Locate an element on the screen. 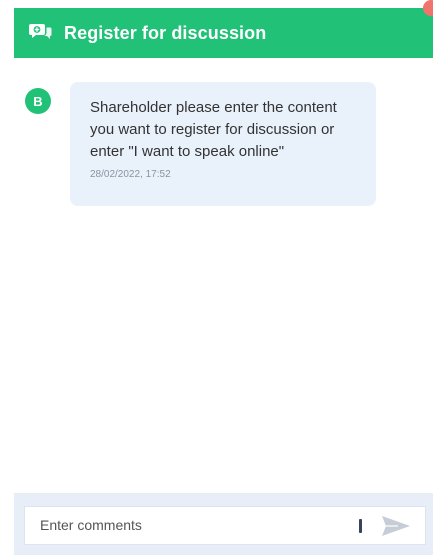  chat-add-icon is located at coordinates (40, 33).